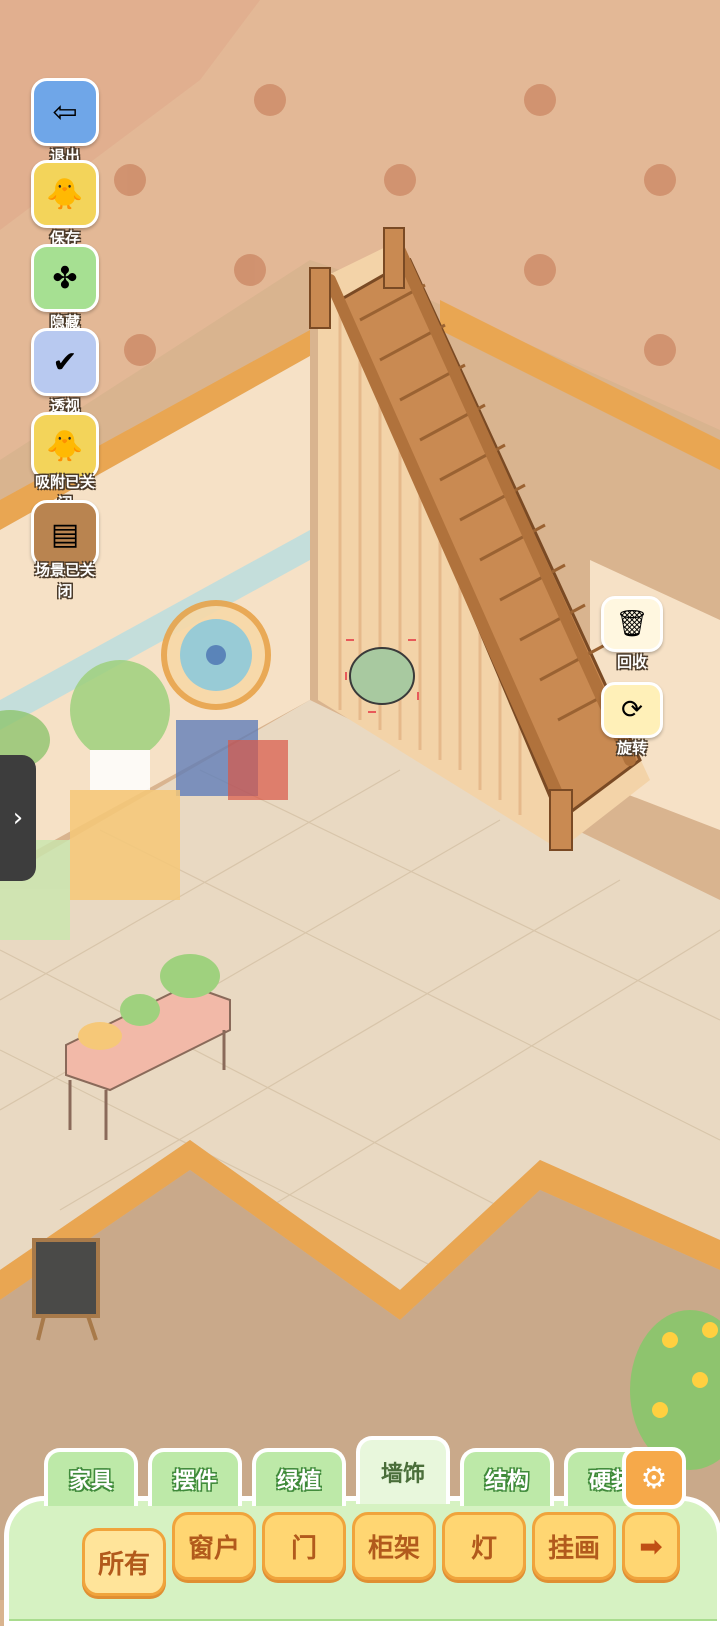 Image resolution: width=720 pixels, height=1626 pixels. Describe the element at coordinates (65, 278) in the screenshot. I see `hide-icon: ✤` at that location.